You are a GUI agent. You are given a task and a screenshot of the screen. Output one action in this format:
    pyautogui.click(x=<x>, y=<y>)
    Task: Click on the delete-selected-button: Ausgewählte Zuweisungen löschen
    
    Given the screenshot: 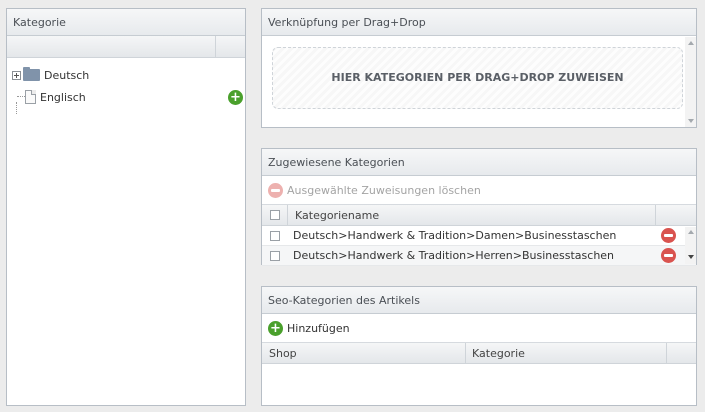 What is the action you would take?
    pyautogui.click(x=479, y=190)
    